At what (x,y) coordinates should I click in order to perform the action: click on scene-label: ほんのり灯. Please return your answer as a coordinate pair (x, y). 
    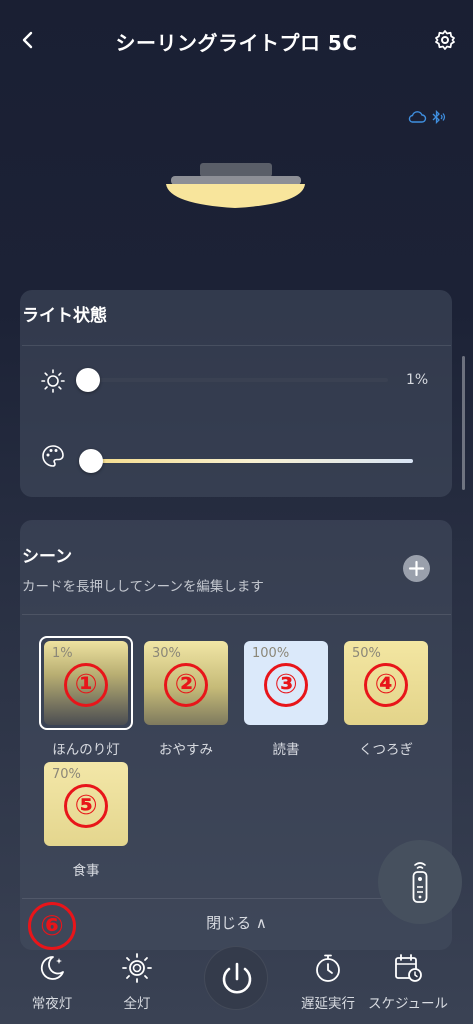
    Looking at the image, I should click on (86, 750).